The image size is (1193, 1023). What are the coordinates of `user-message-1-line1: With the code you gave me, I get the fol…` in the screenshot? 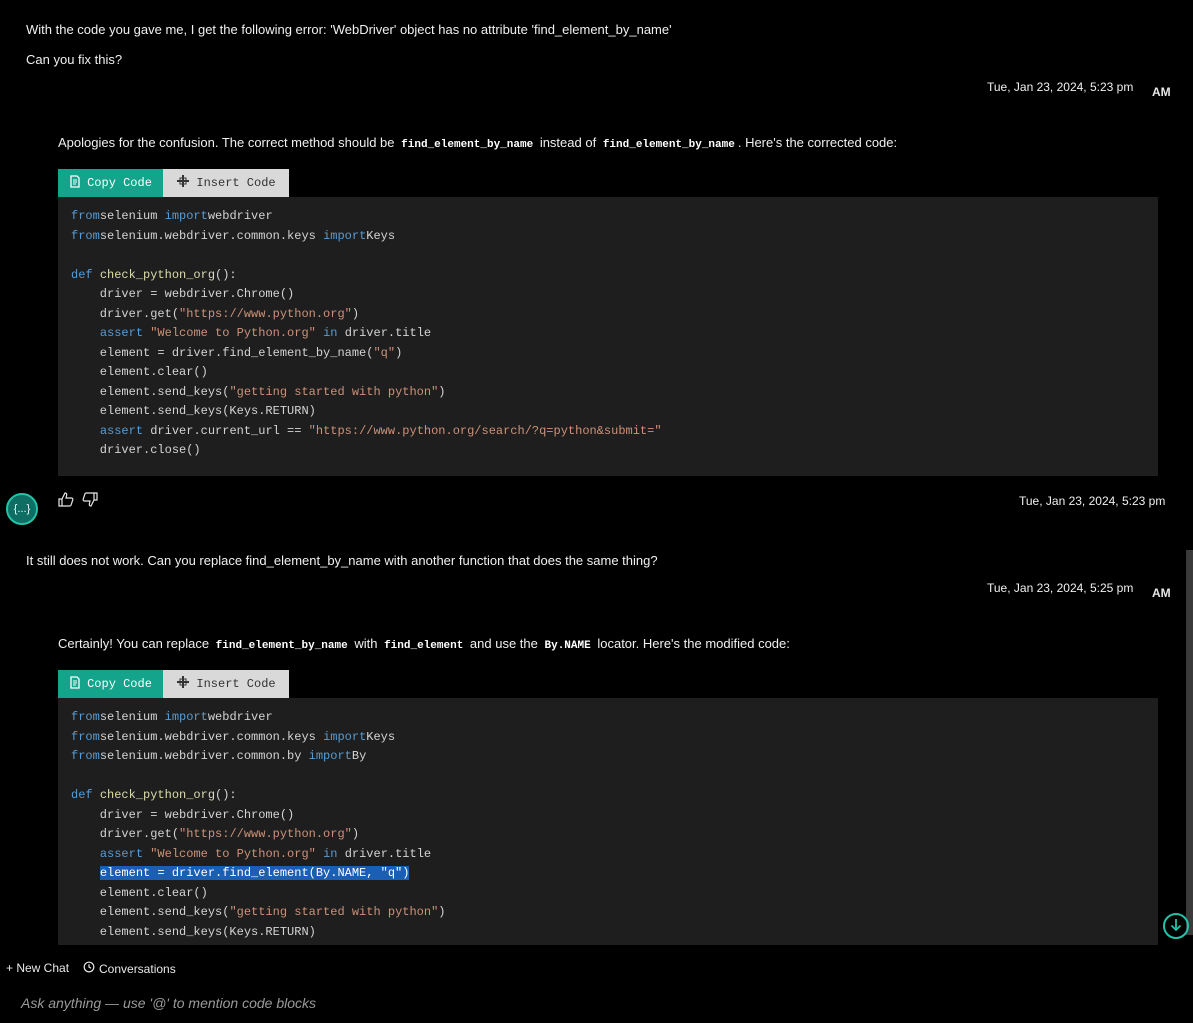 It's located at (349, 29).